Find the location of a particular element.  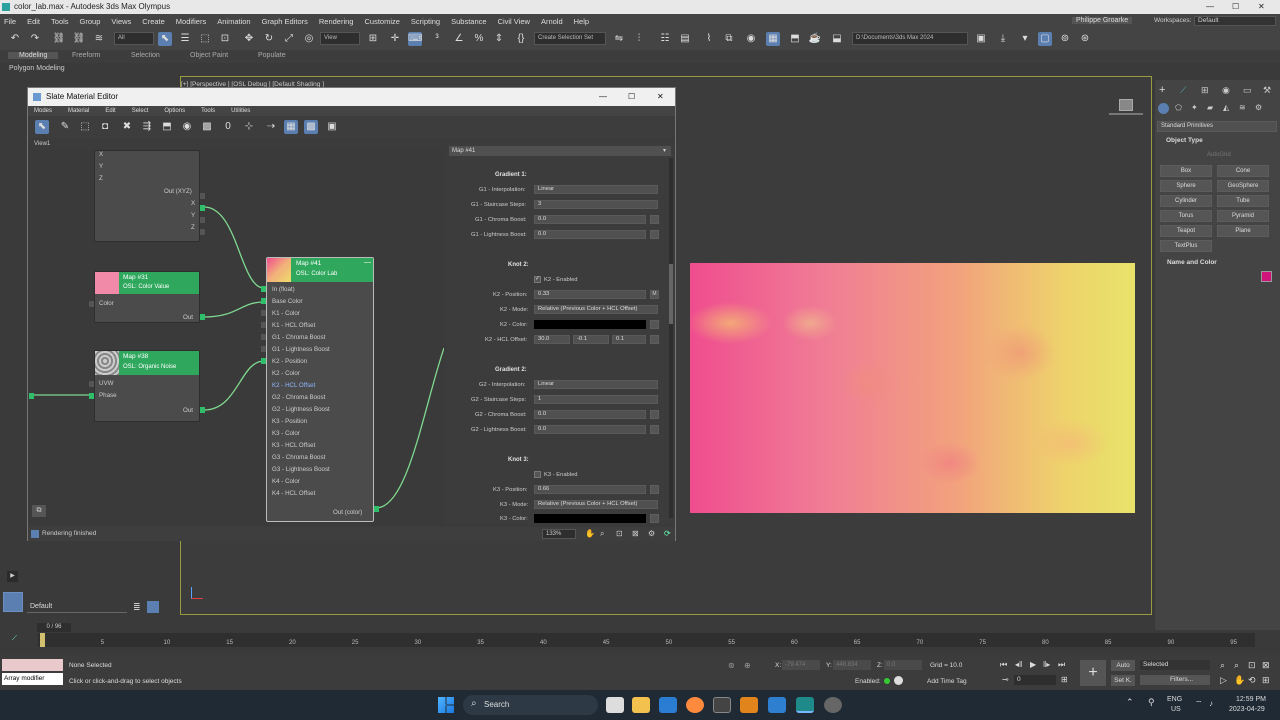

x-coordinate: -79.474 is located at coordinates (801, 665).